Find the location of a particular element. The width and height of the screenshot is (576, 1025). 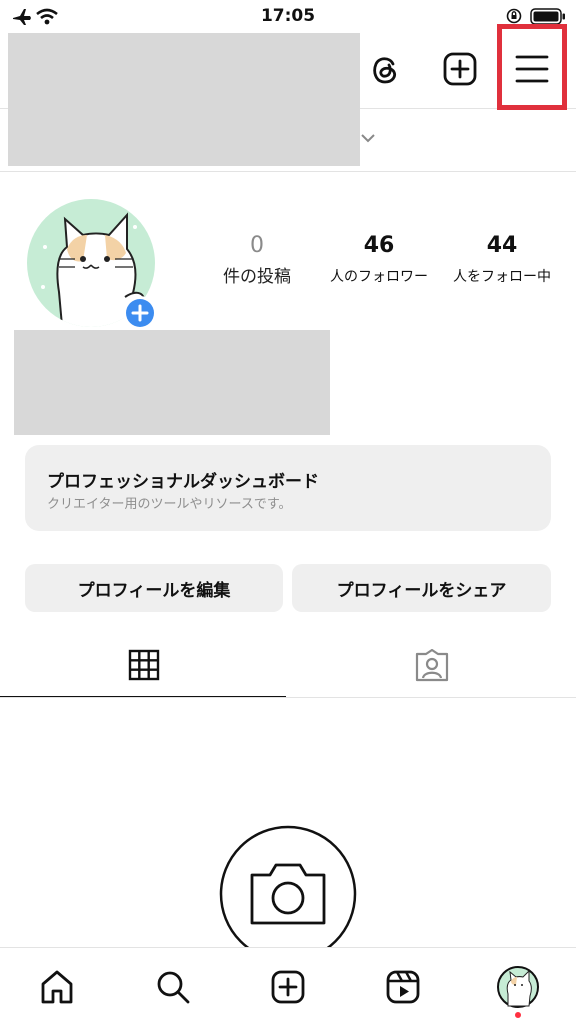

bio-redacted is located at coordinates (172, 382).